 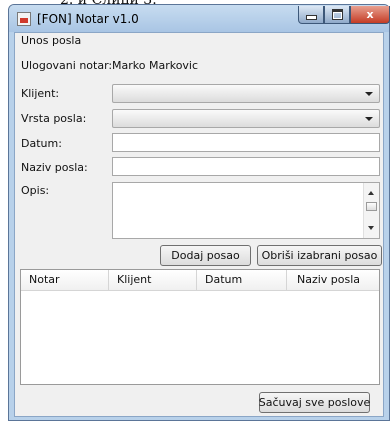 What do you see at coordinates (65, 280) in the screenshot?
I see `column-header-notary: Notar` at bounding box center [65, 280].